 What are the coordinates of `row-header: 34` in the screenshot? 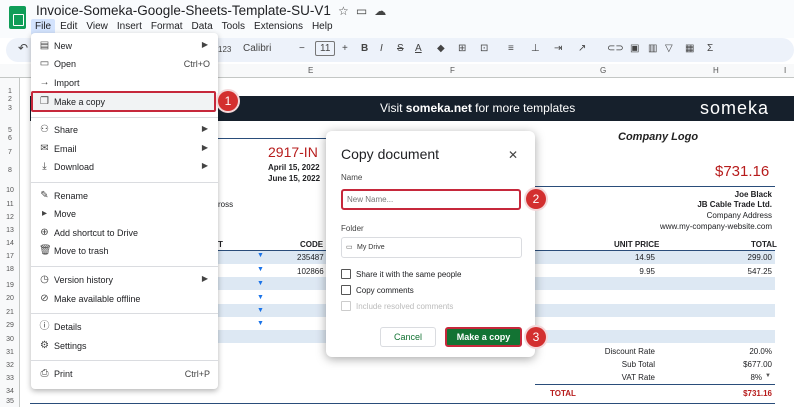 It's located at (10, 391).